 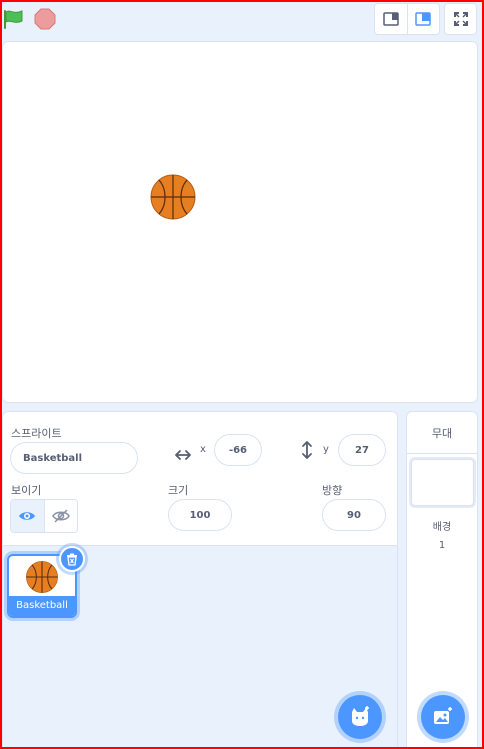 What do you see at coordinates (42, 577) in the screenshot?
I see `basketball-thumbnail` at bounding box center [42, 577].